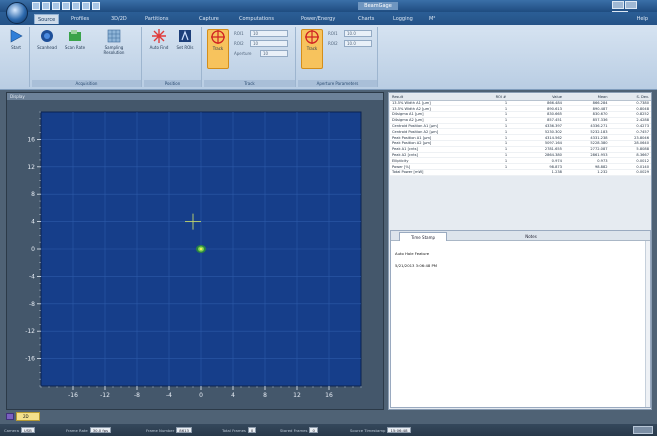 The height and width of the screenshot is (436, 657). Describe the element at coordinates (239, 43) in the screenshot. I see `roi2-label: ROI2` at that location.